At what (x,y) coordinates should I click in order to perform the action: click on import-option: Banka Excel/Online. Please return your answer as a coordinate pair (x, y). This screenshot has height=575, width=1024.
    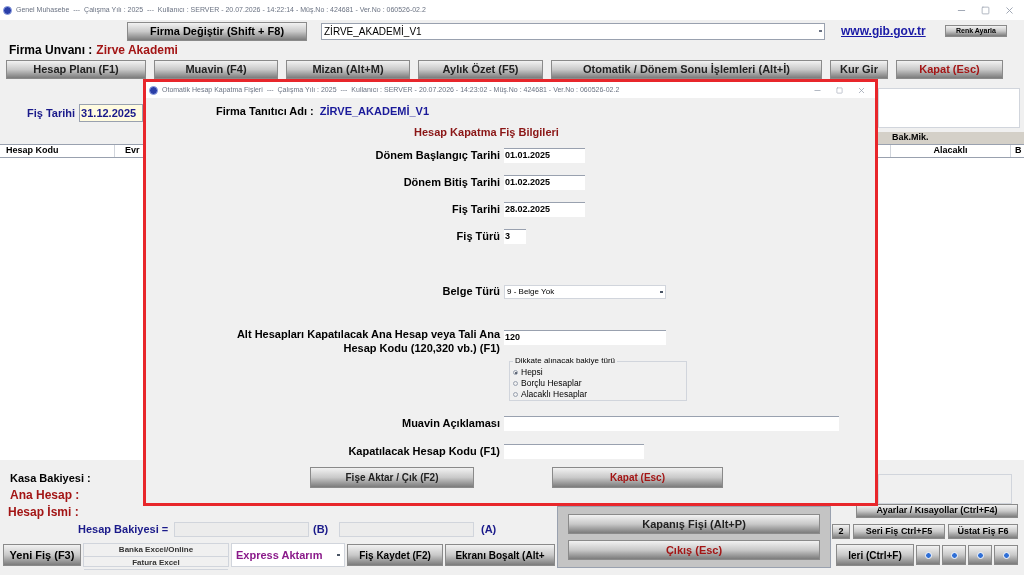
    Looking at the image, I should click on (156, 550).